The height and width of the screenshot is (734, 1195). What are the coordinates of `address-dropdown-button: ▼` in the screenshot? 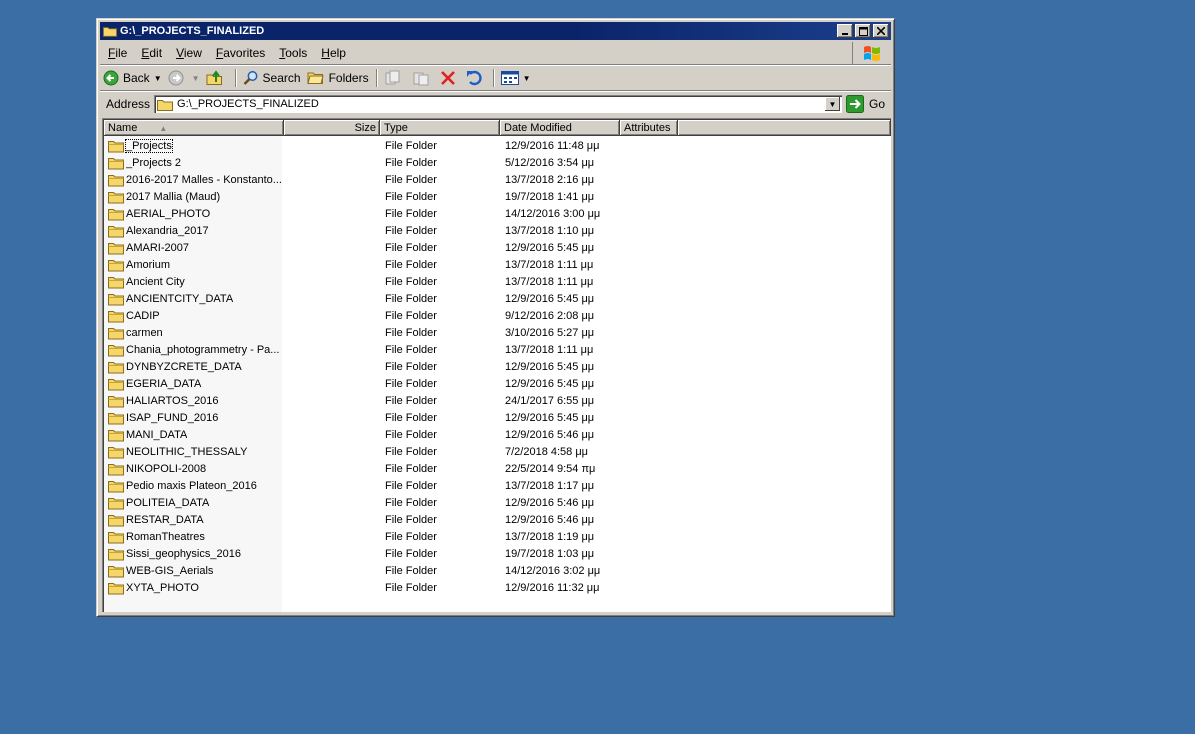 It's located at (832, 104).